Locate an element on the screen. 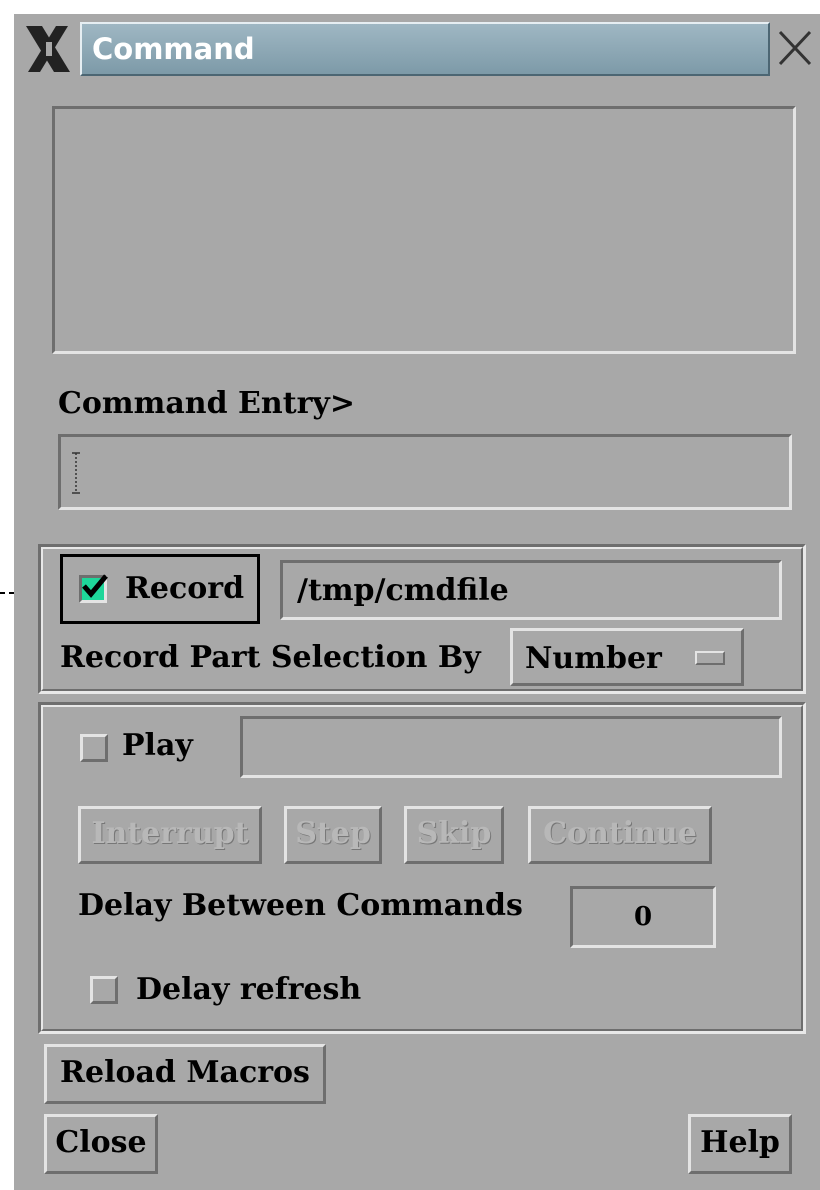  interrupt-label: Interrupt is located at coordinates (170, 833).